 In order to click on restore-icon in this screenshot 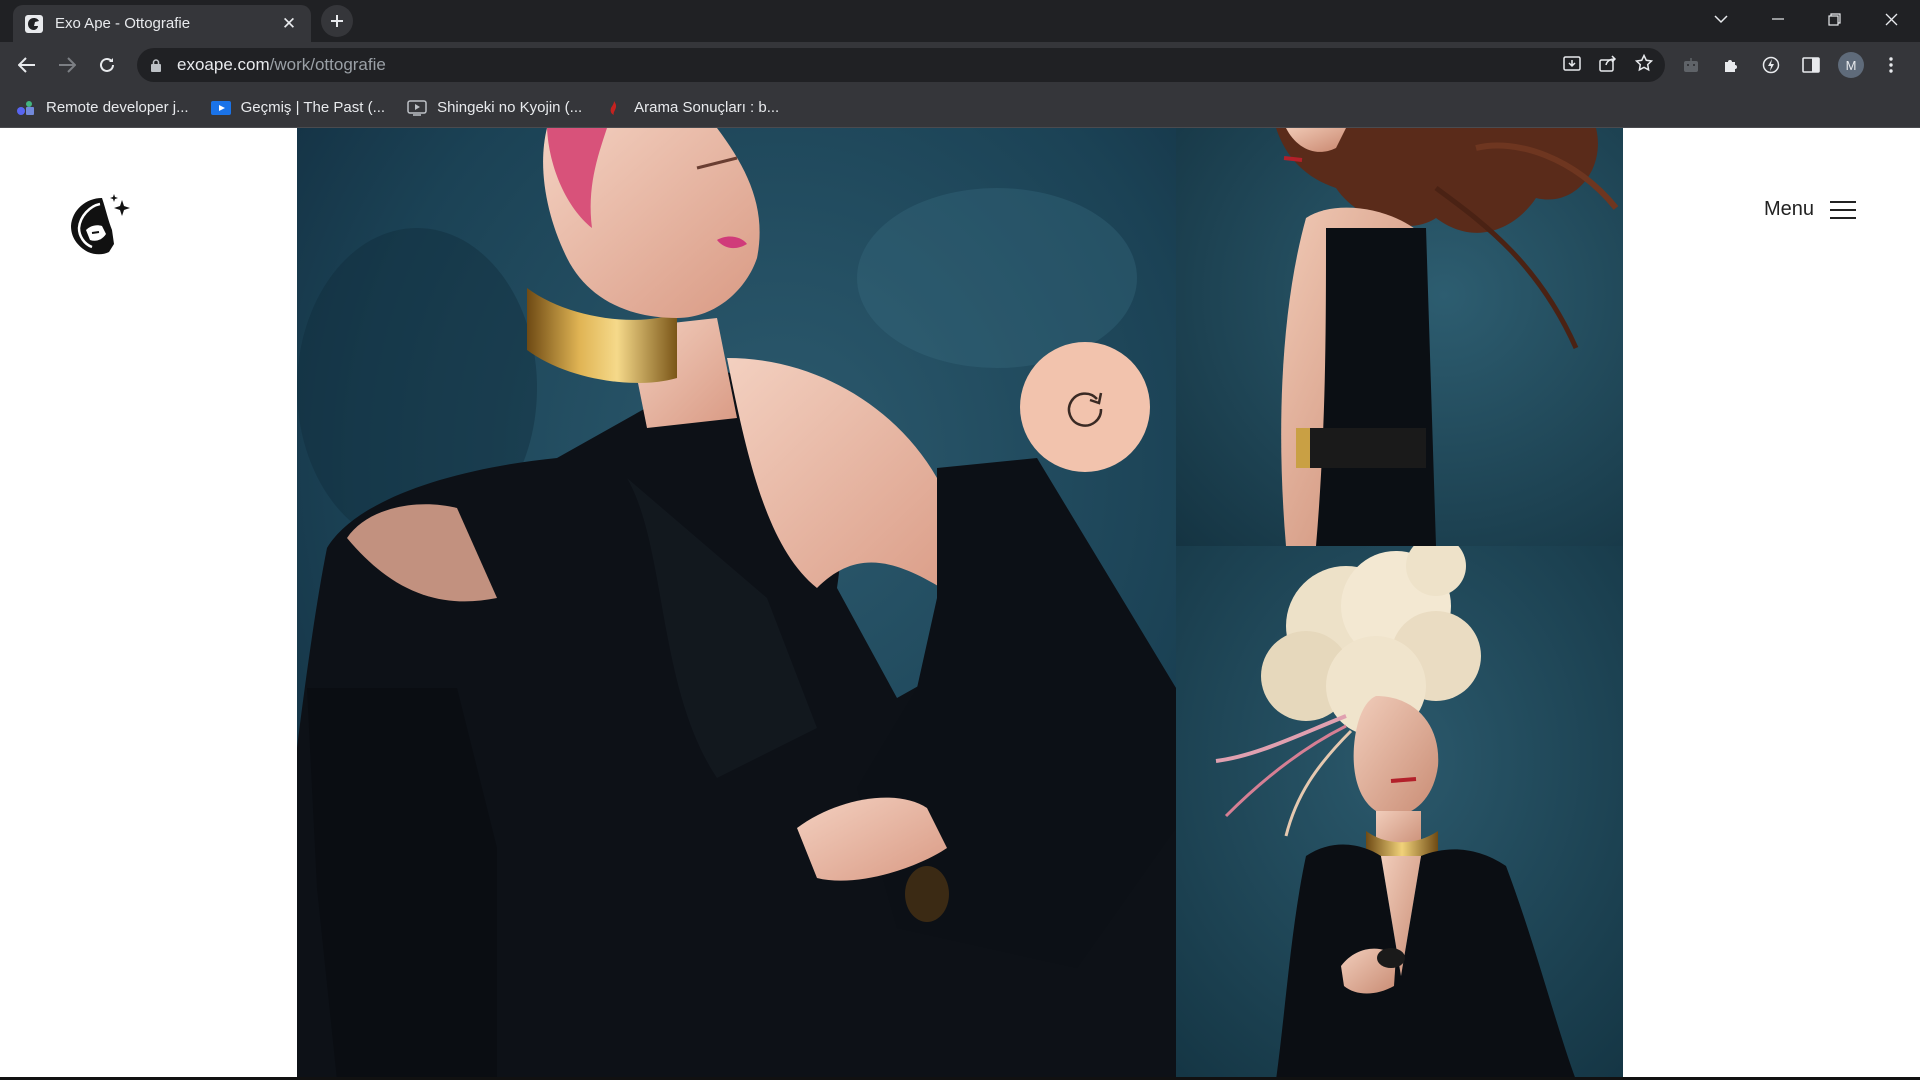, I will do `click(1834, 19)`.